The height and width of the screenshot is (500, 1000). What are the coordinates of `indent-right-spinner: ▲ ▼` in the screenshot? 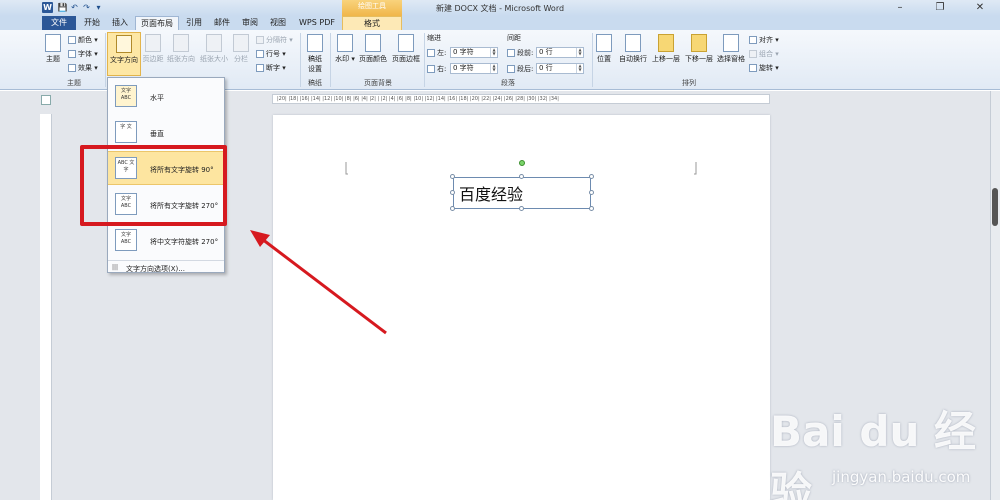 It's located at (493, 68).